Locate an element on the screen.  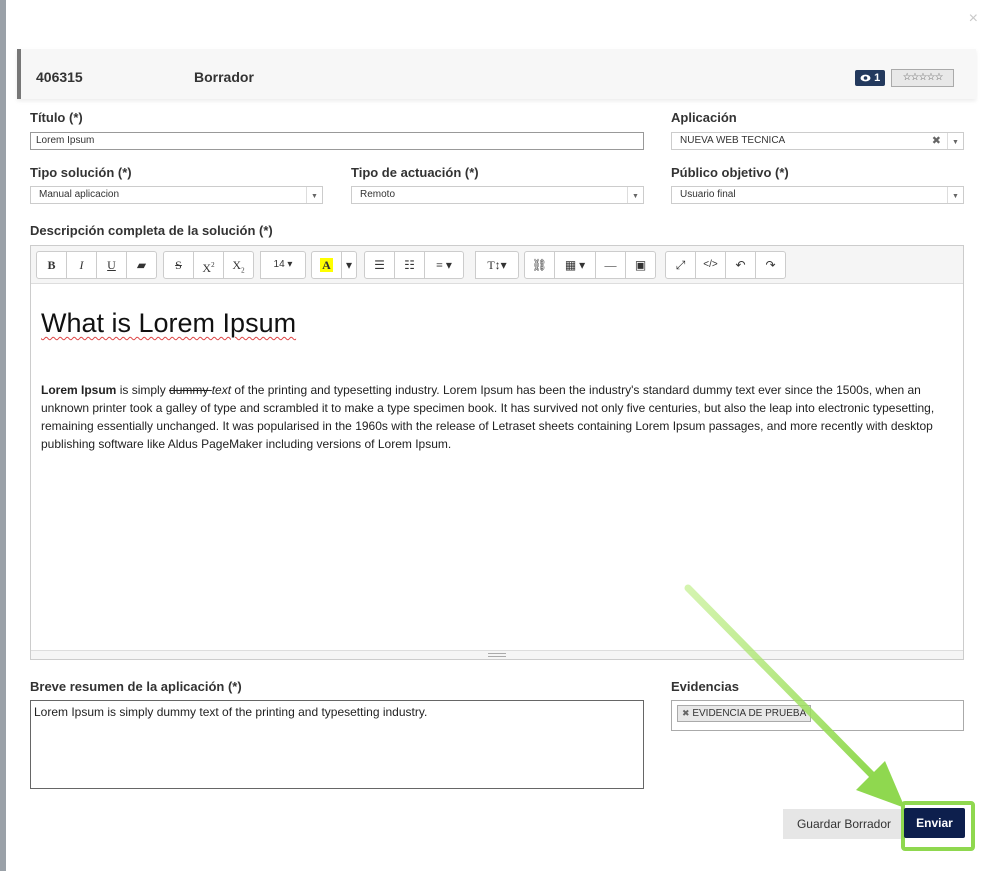
record-header: 406315 Borrador 1 ☆☆☆☆☆ is located at coordinates (496, 74).